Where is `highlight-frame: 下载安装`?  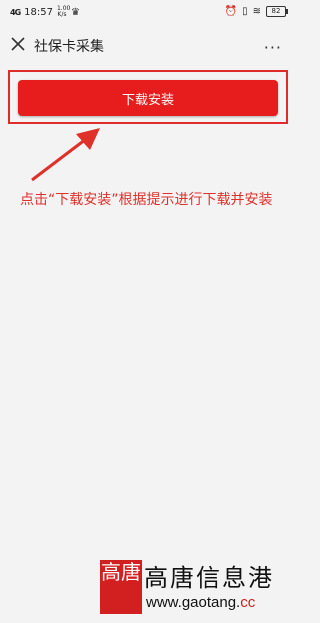
highlight-frame: 下载安装 is located at coordinates (148, 97).